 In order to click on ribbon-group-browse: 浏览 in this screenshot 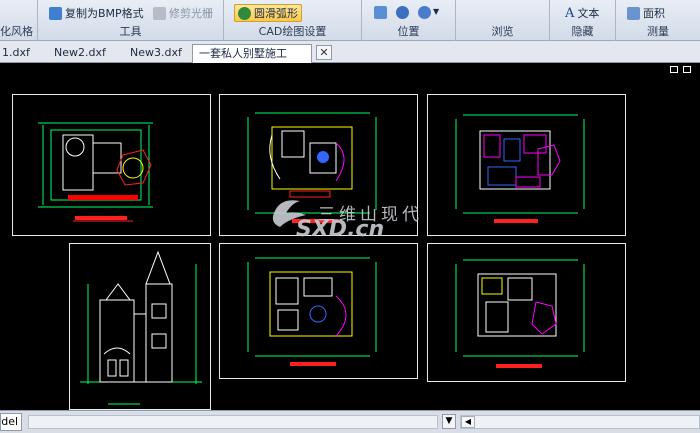, I will do `click(503, 20)`.